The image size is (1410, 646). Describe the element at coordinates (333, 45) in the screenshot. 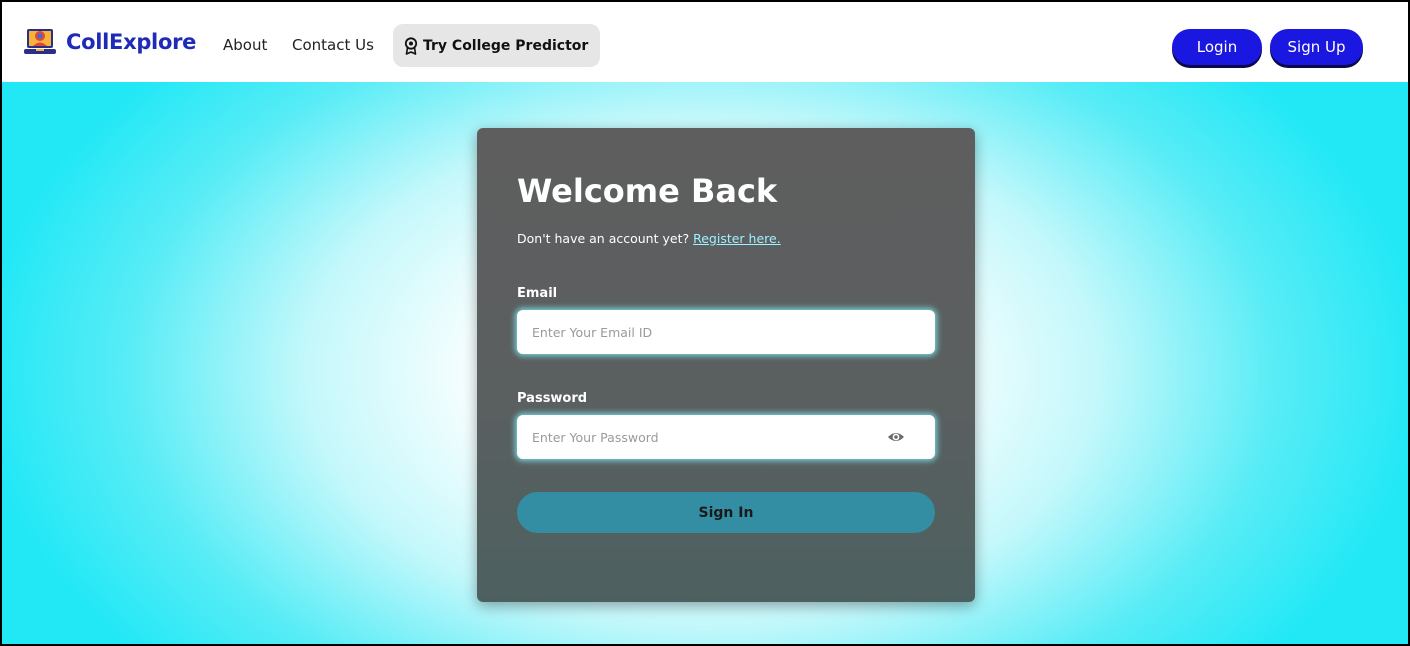

I see `nav-link-contact: Contact Us` at that location.